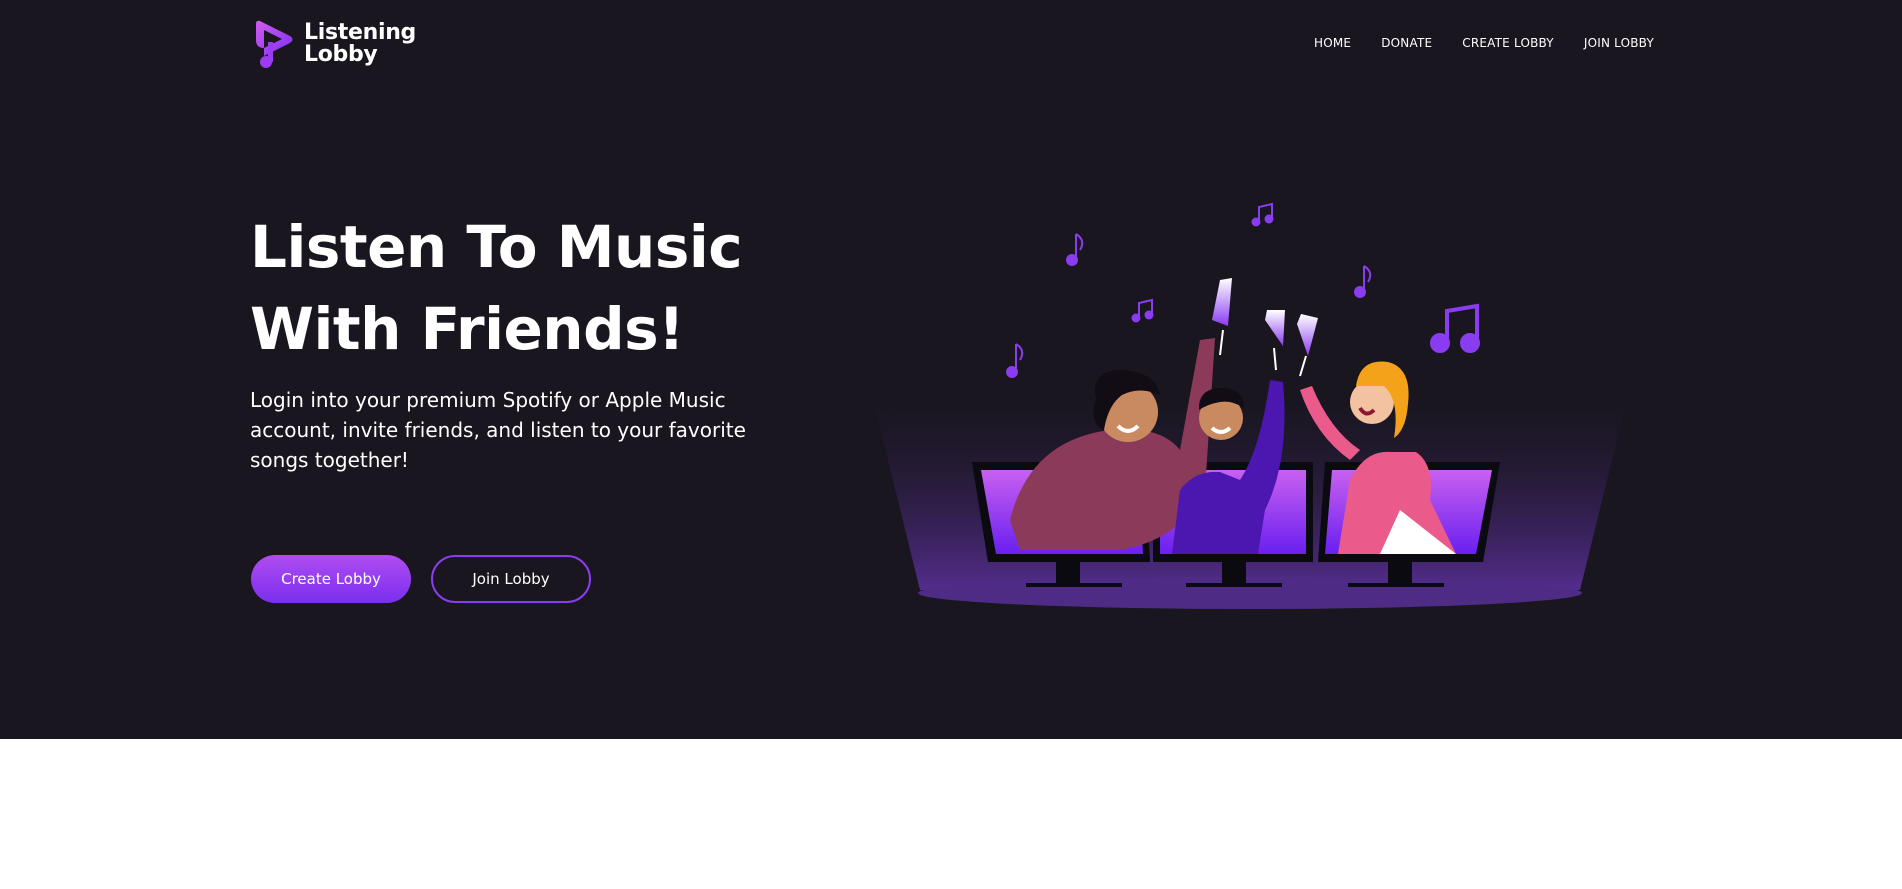  I want to click on logo-icon, so click(274, 44).